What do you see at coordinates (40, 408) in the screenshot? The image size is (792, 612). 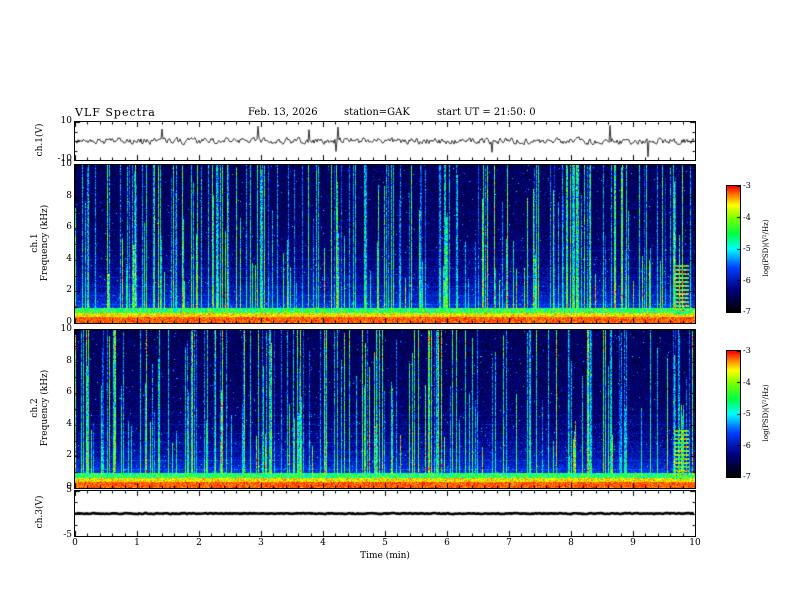 I see `ch2-frequency-axis-label: ch.2 Frequency (kHz)` at bounding box center [40, 408].